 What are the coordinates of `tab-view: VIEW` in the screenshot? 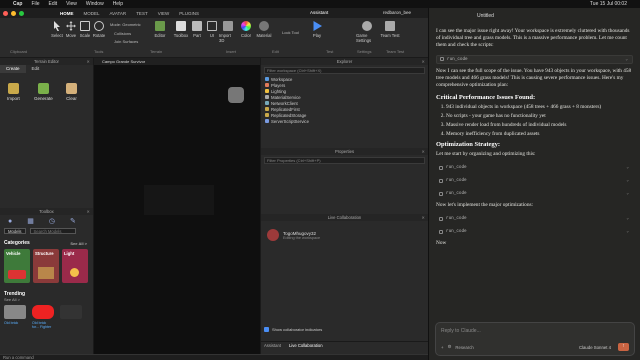 It's located at (164, 13).